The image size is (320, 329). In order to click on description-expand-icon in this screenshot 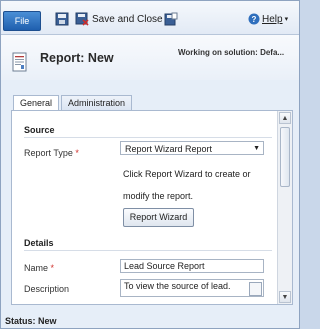, I will do `click(255, 289)`.